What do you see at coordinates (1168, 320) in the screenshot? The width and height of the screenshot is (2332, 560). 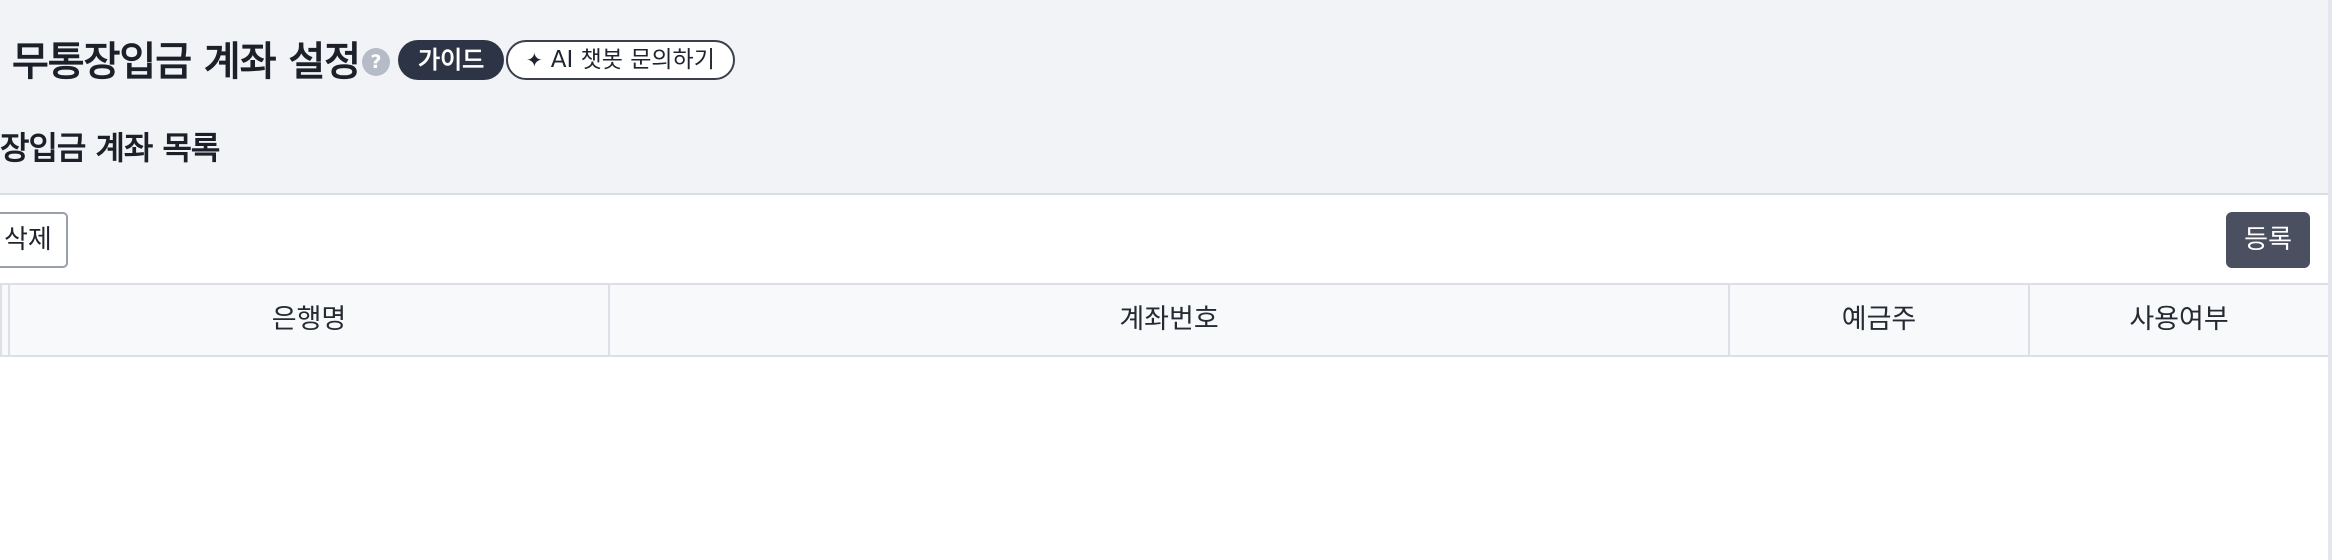 I see `column-header-account-number: 계좌번호` at bounding box center [1168, 320].